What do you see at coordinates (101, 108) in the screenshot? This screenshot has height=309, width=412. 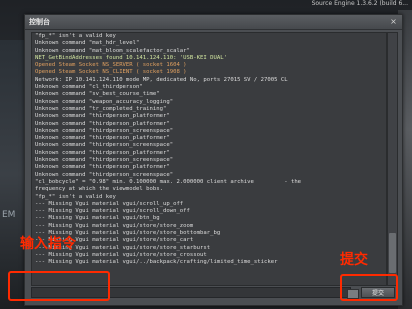 I see `console-log-line: Unknown command "tr_completed_training"` at bounding box center [101, 108].